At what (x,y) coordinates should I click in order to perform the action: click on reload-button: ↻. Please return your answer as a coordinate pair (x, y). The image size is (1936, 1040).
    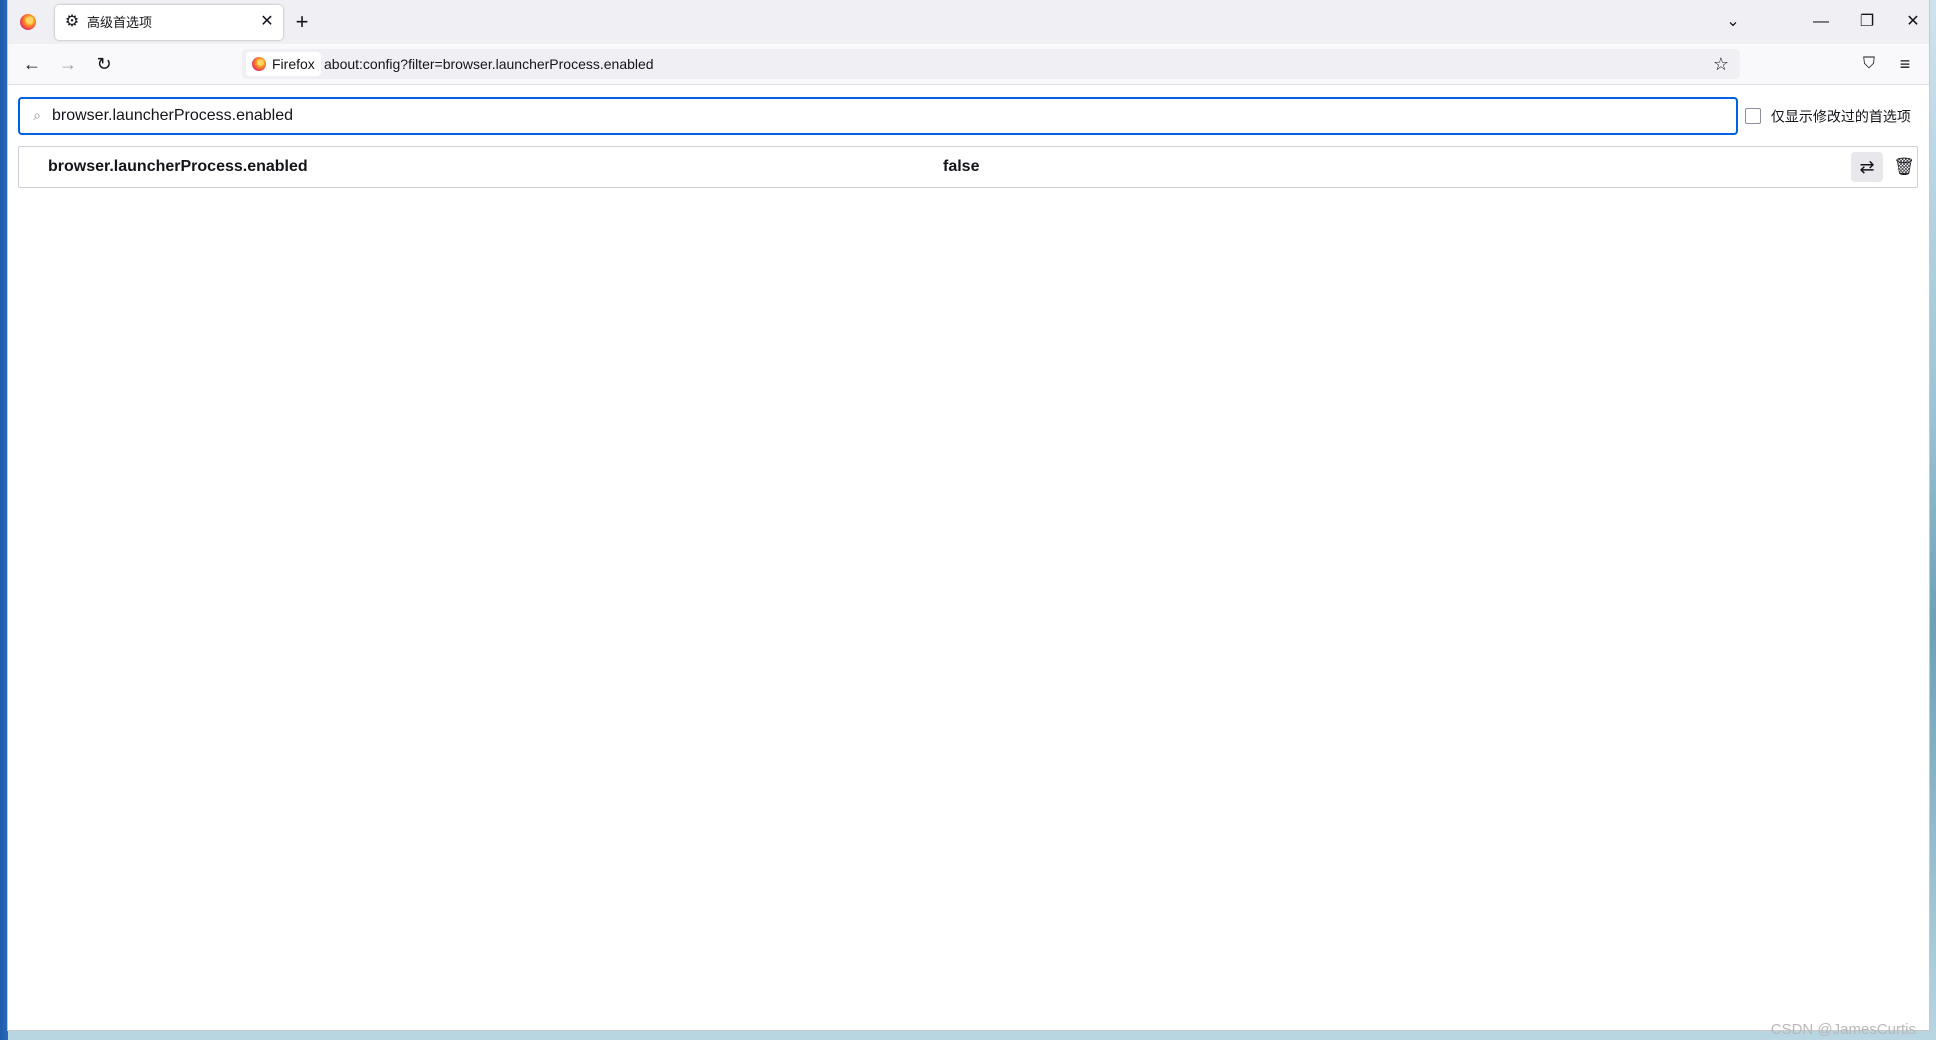
    Looking at the image, I should click on (104, 64).